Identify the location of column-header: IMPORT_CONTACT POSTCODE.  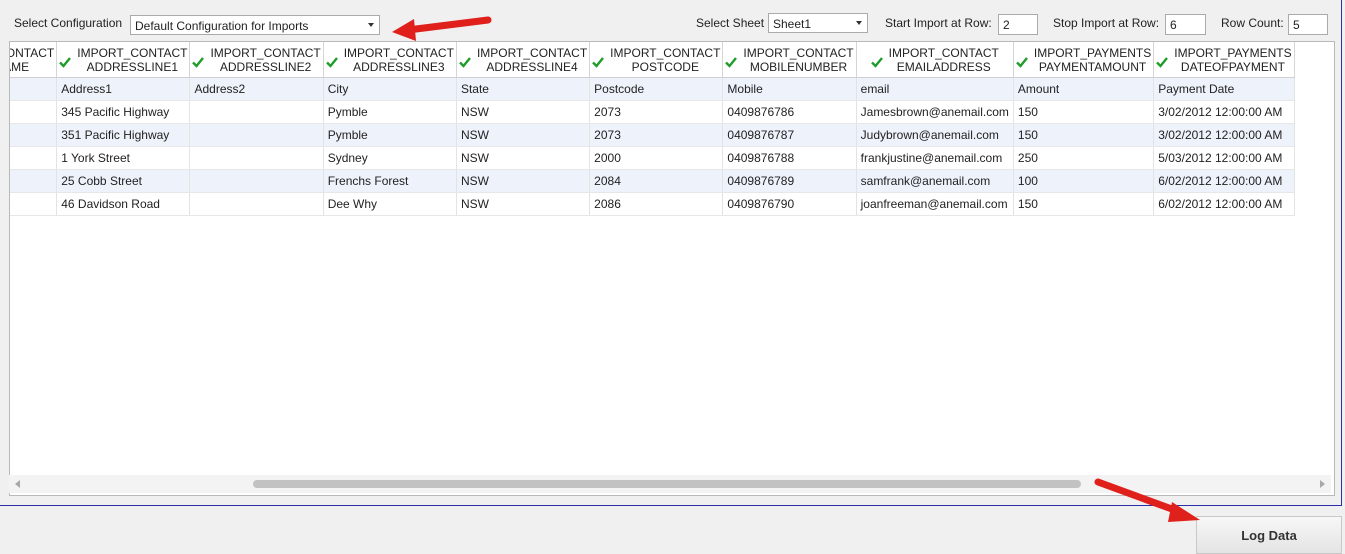
(656, 60).